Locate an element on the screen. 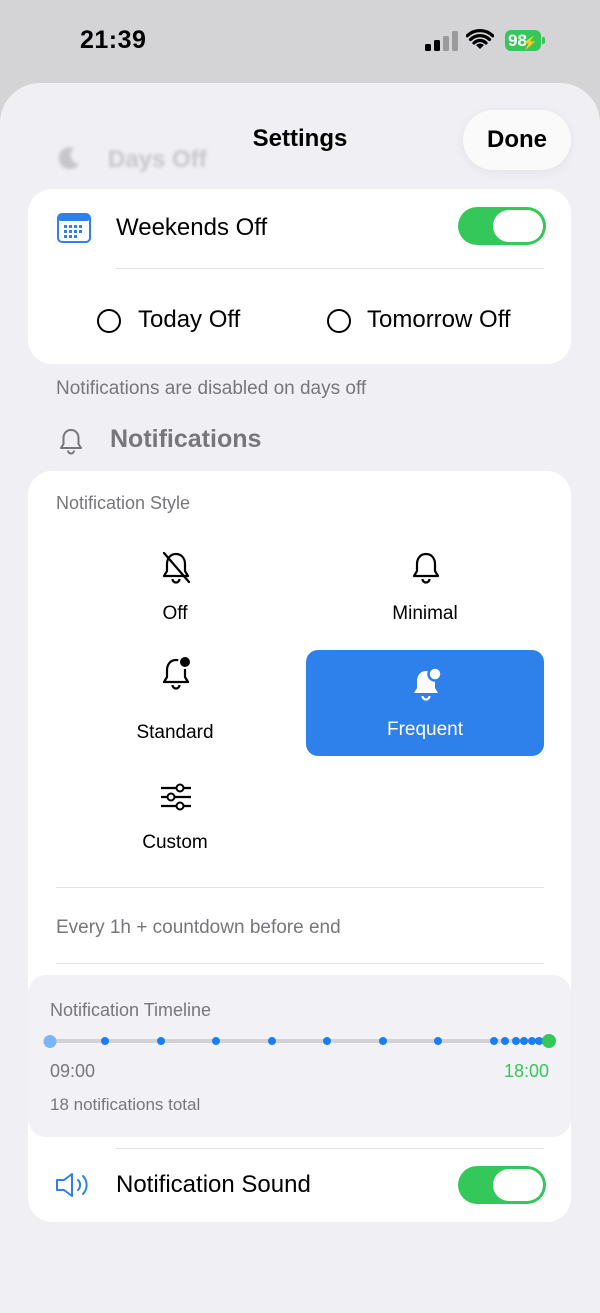 Image resolution: width=600 pixels, height=1313 pixels. status-bar: 21:39 98 ⚡ is located at coordinates (300, 42).